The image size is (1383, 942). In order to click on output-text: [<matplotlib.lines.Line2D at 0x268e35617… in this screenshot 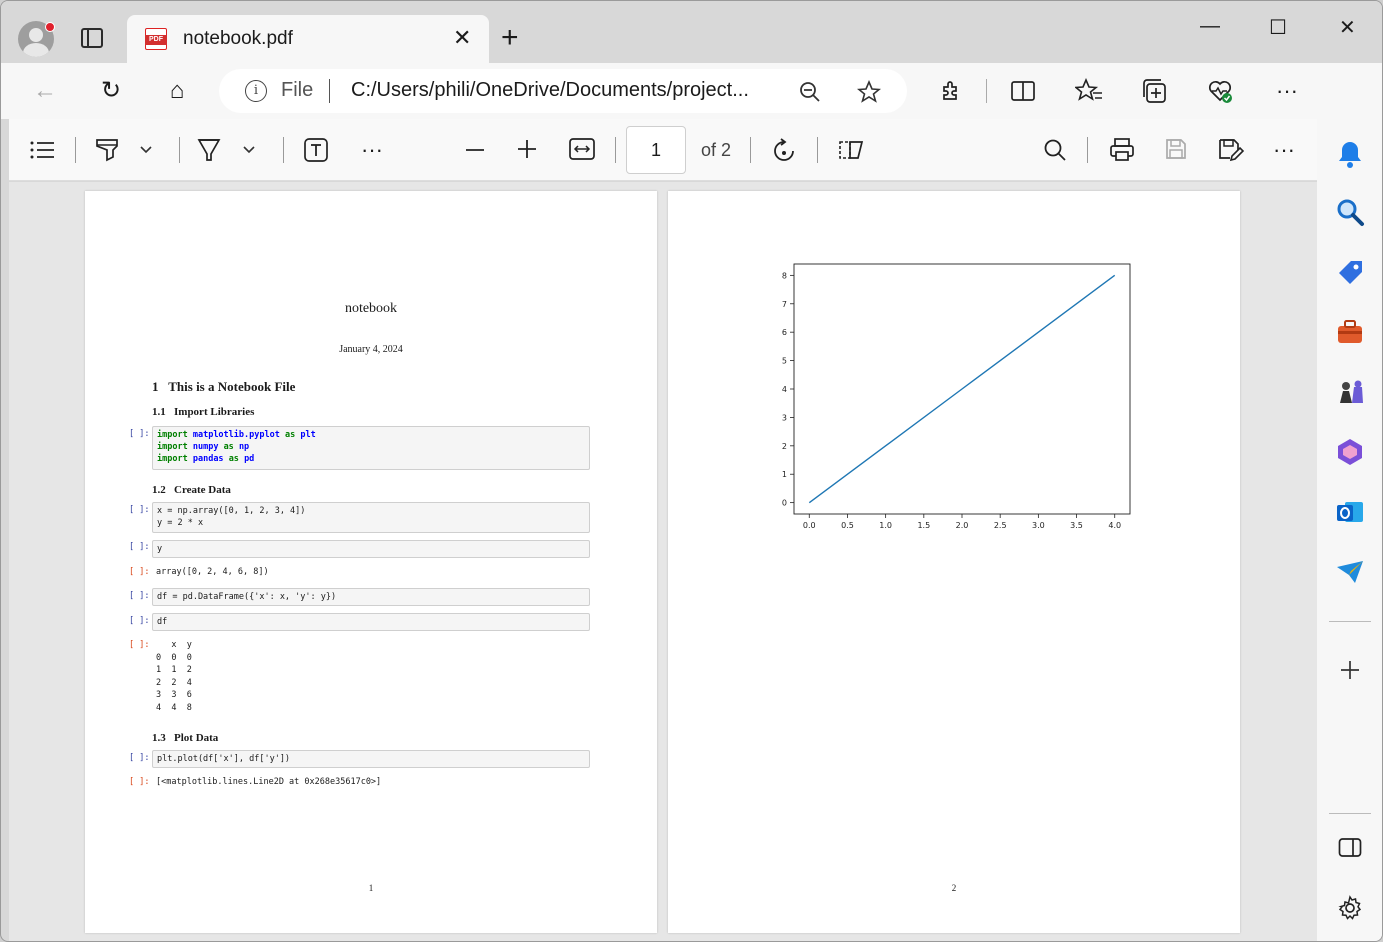, I will do `click(269, 782)`.